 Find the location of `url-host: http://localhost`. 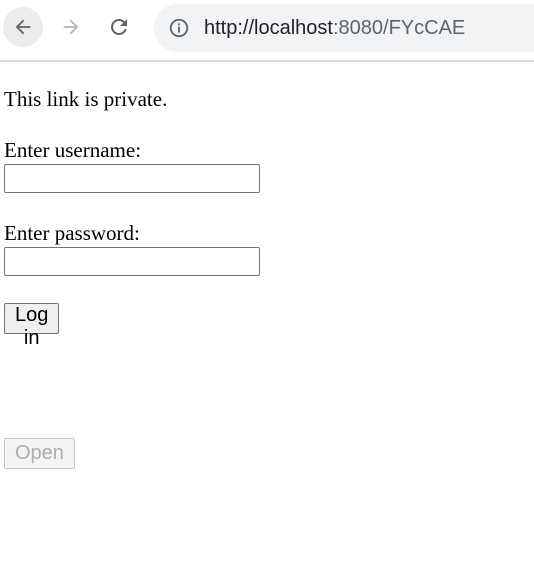

url-host: http://localhost is located at coordinates (268, 28).